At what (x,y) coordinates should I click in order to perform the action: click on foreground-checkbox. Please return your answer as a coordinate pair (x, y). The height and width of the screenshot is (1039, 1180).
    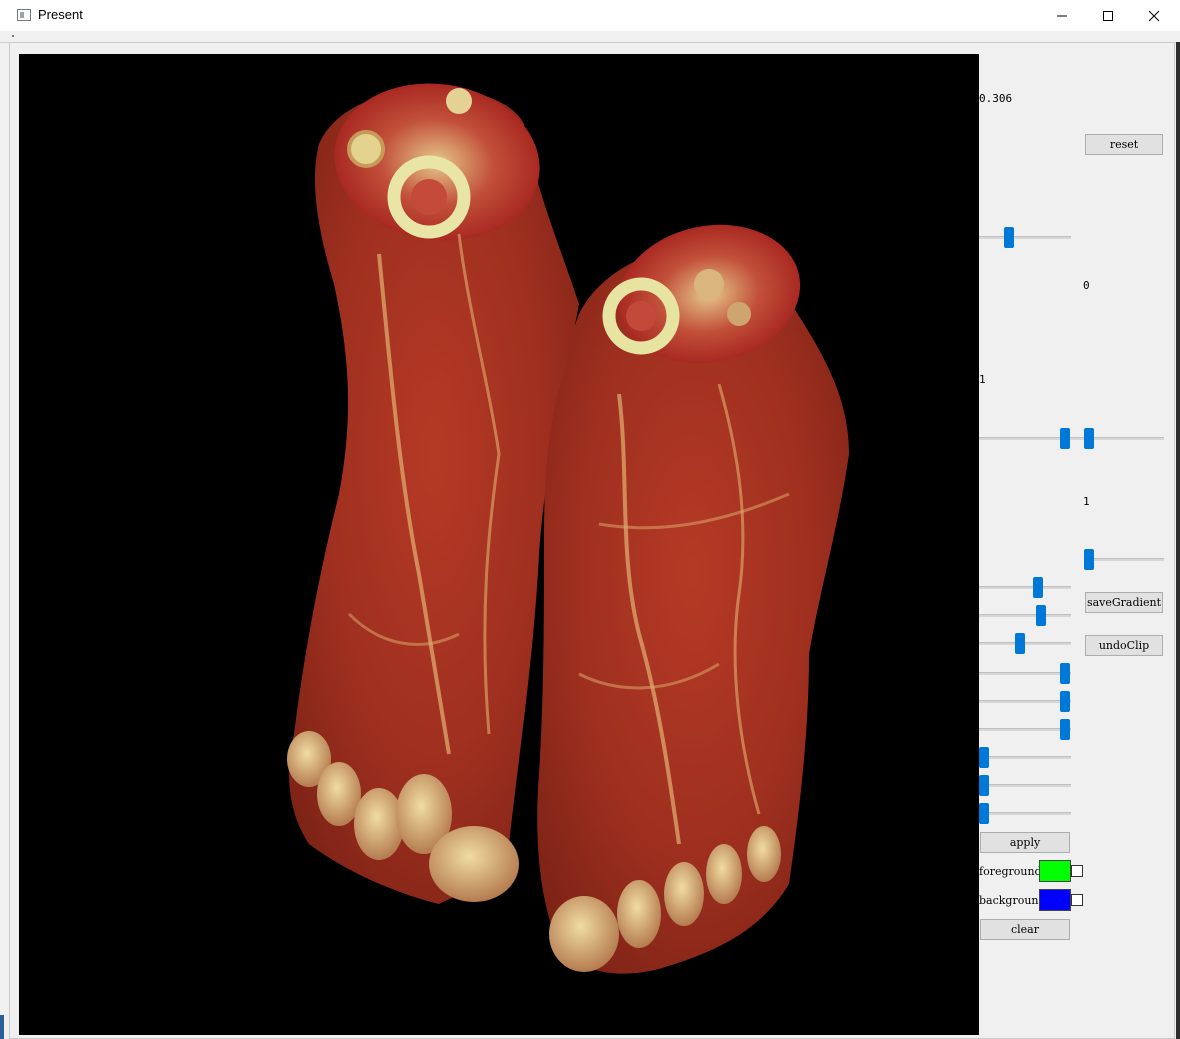
    Looking at the image, I should click on (1077, 871).